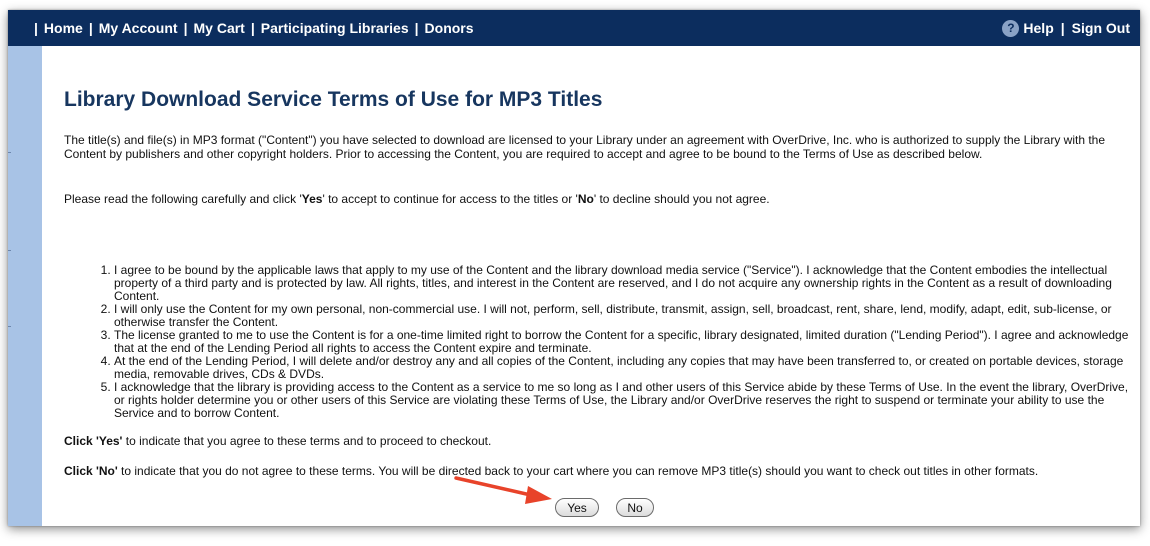 The image size is (1150, 546). What do you see at coordinates (1101, 28) in the screenshot?
I see `nav-link-sign-out: Sign Out` at bounding box center [1101, 28].